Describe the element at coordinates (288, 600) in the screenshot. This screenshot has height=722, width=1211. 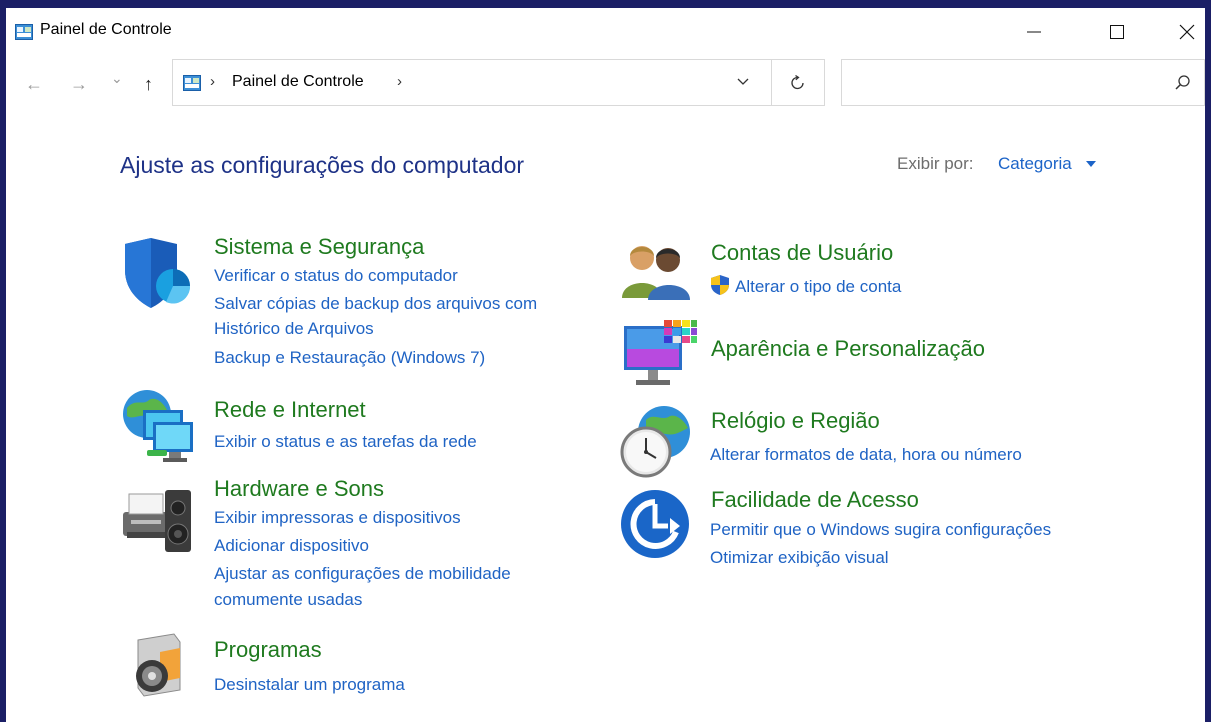
I see `link-mobility-settings-cont: comumente usadas` at that location.